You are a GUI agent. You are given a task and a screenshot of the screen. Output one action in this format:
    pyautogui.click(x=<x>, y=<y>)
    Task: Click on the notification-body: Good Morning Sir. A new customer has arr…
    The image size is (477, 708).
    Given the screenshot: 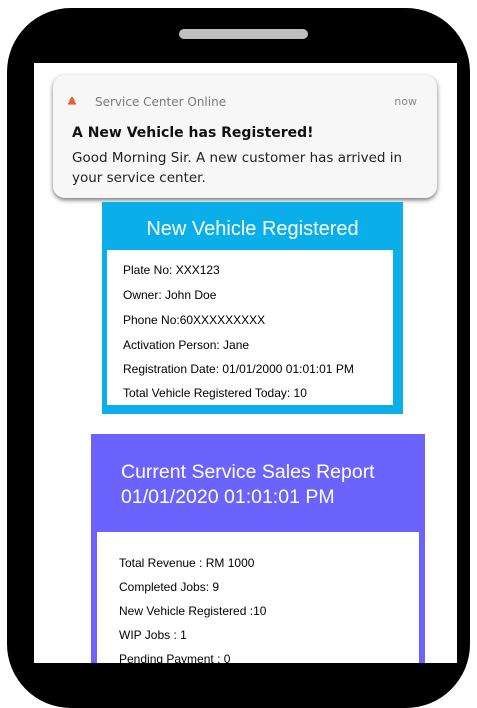 What is the action you would take?
    pyautogui.click(x=237, y=168)
    